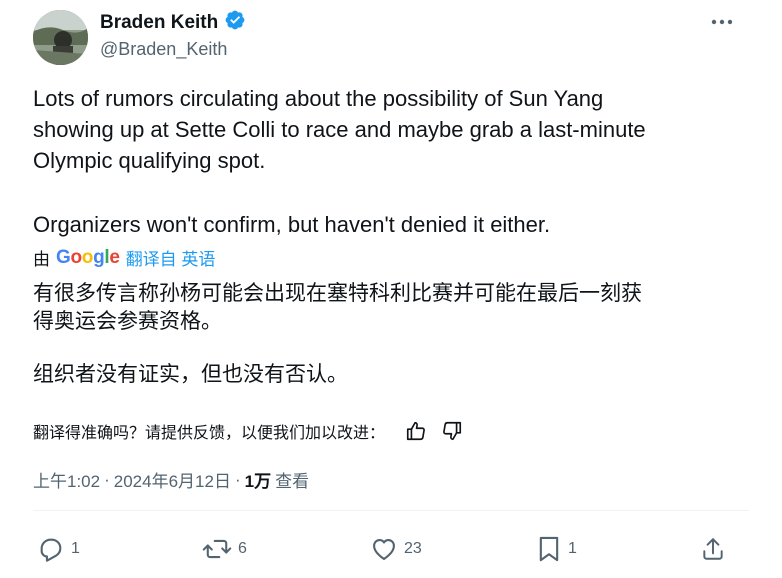 Image resolution: width=782 pixels, height=578 pixels. Describe the element at coordinates (171, 257) in the screenshot. I see `translated-from-link: 翻译自 英语` at that location.